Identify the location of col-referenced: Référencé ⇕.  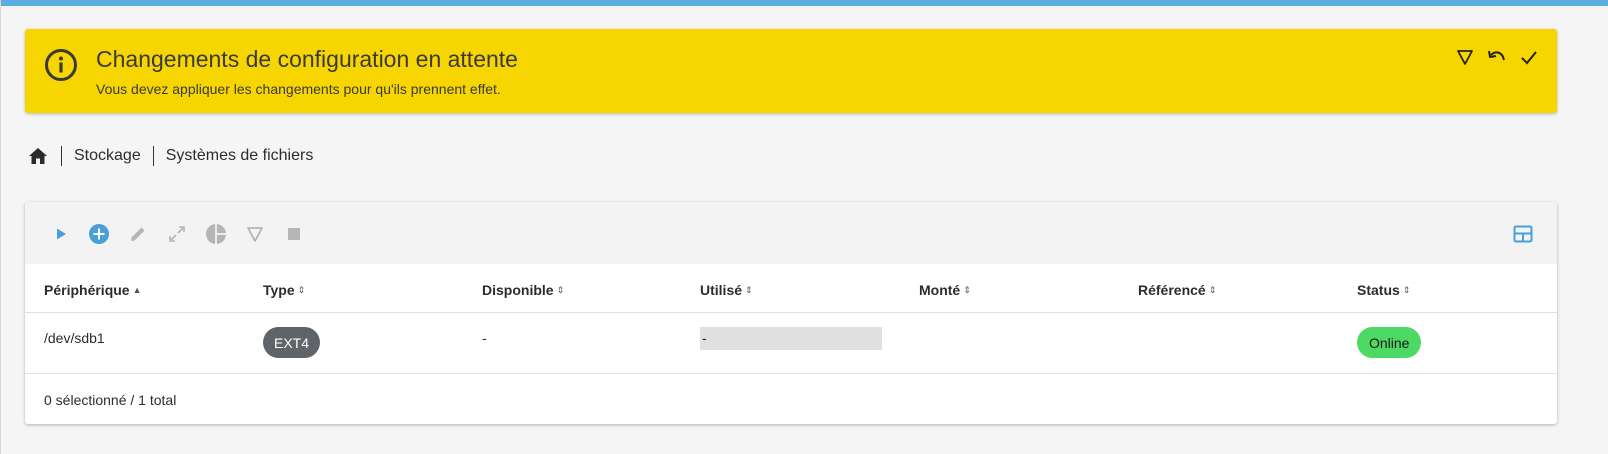
(1177, 290).